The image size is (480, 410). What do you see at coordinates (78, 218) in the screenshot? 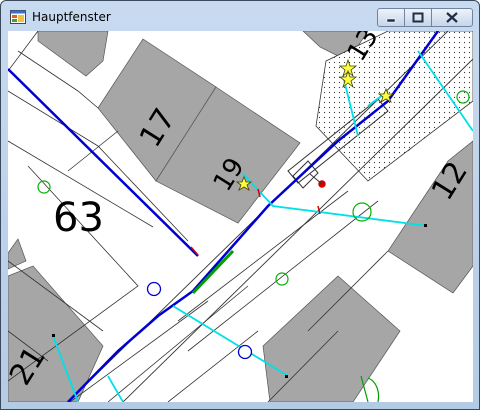
I see `house-number-63: 63` at bounding box center [78, 218].